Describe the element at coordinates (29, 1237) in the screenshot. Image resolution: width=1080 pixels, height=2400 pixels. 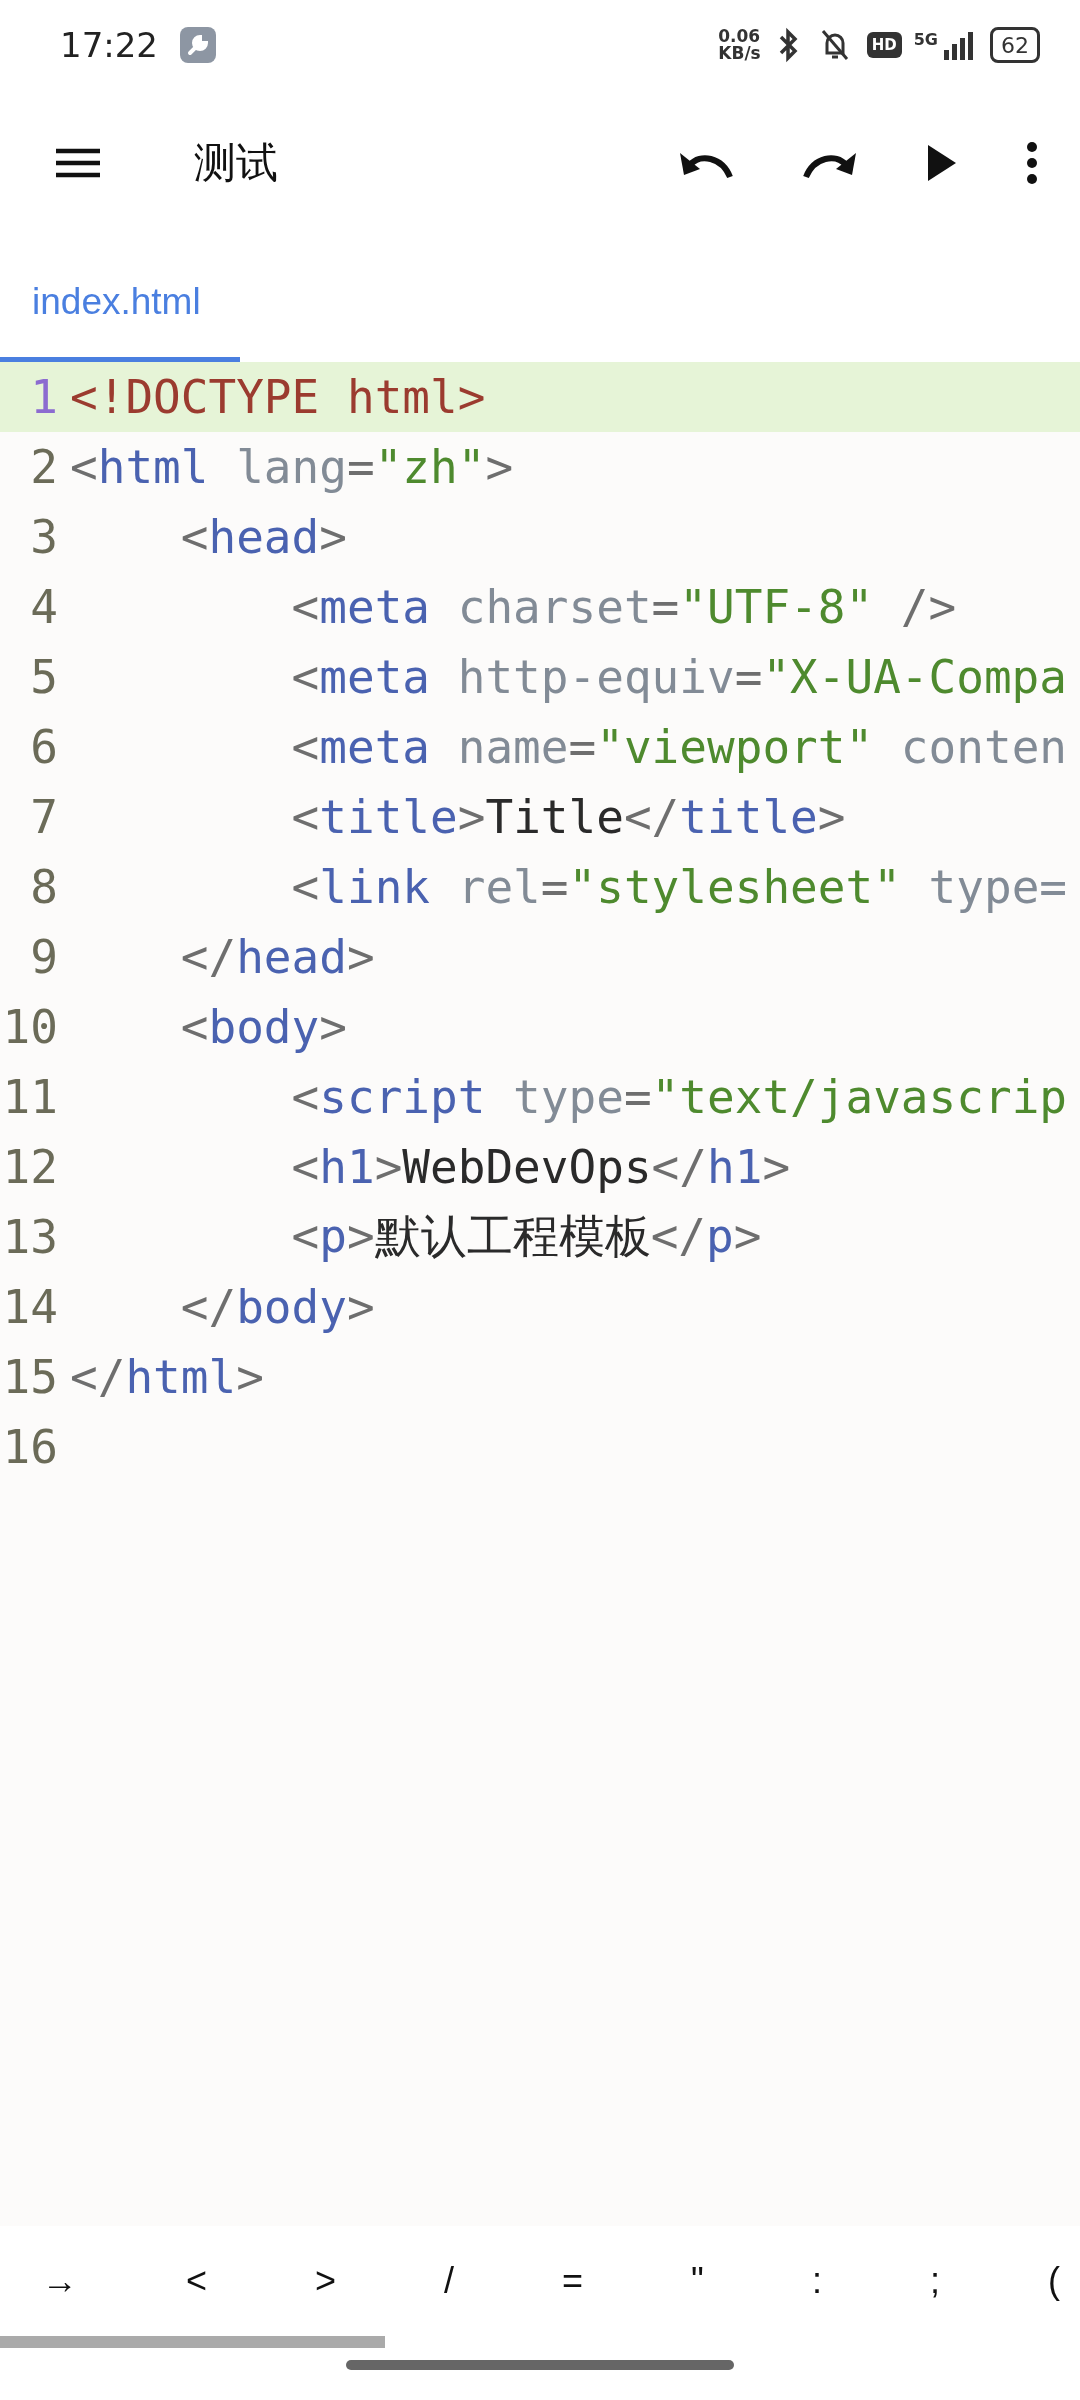
I see `line-number: 13` at that location.